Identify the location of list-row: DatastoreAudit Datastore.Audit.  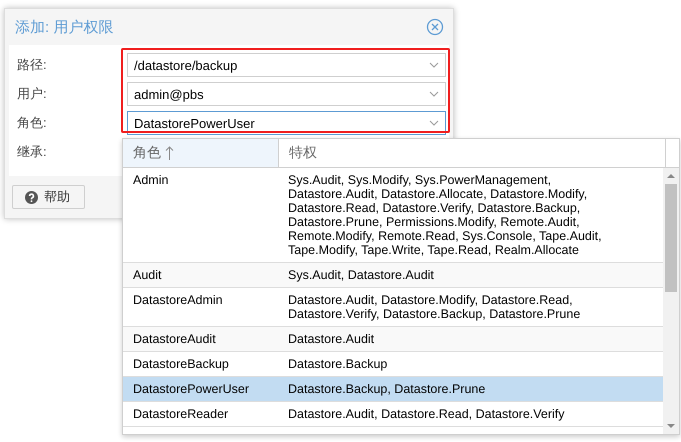
(393, 339).